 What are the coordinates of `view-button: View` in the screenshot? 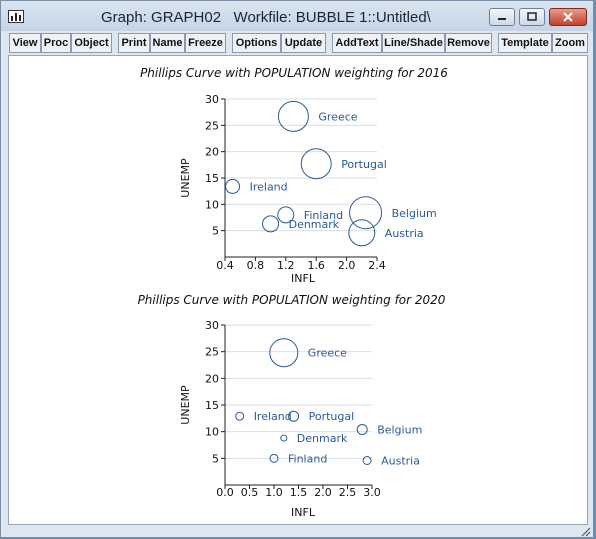 It's located at (25, 43).